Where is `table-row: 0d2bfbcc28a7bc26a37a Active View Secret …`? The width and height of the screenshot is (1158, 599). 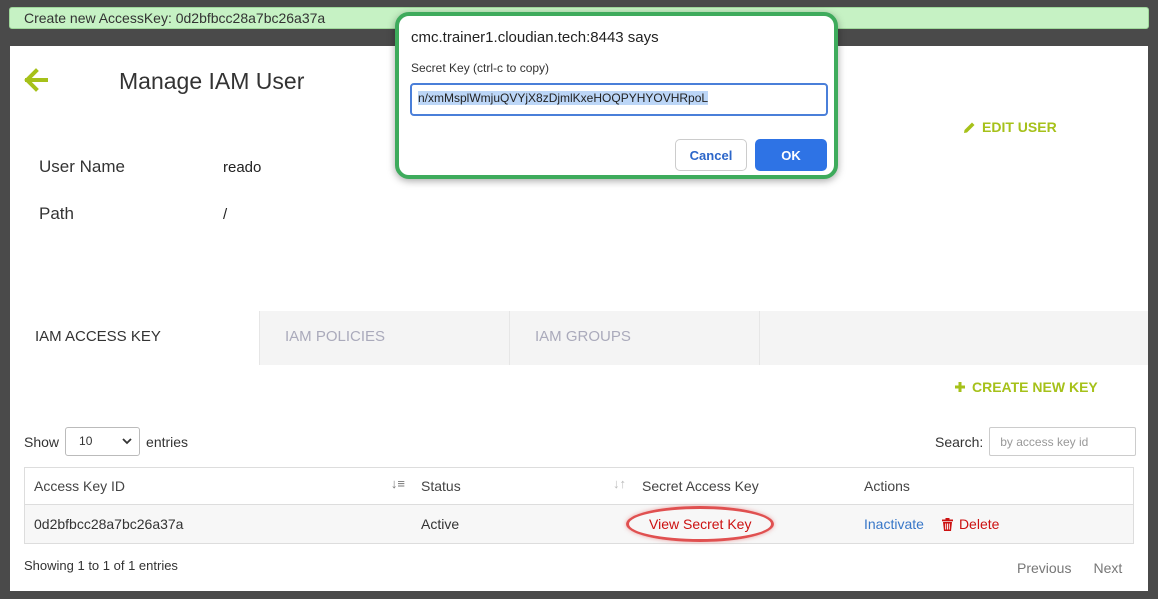
table-row: 0d2bfbcc28a7bc26a37a Active View Secret … is located at coordinates (579, 524).